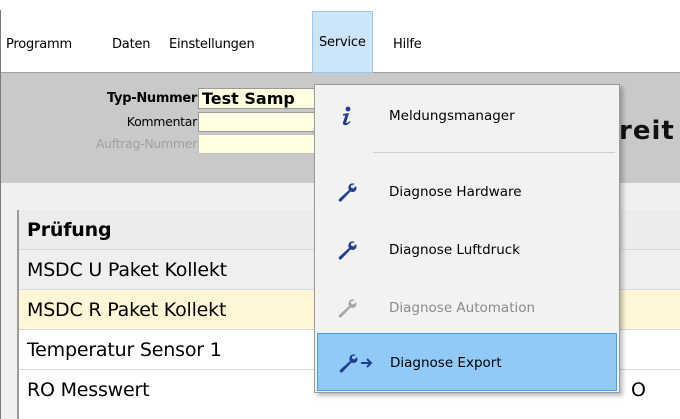 This screenshot has width=680, height=419. I want to click on row-label: RO Messwert, so click(88, 390).